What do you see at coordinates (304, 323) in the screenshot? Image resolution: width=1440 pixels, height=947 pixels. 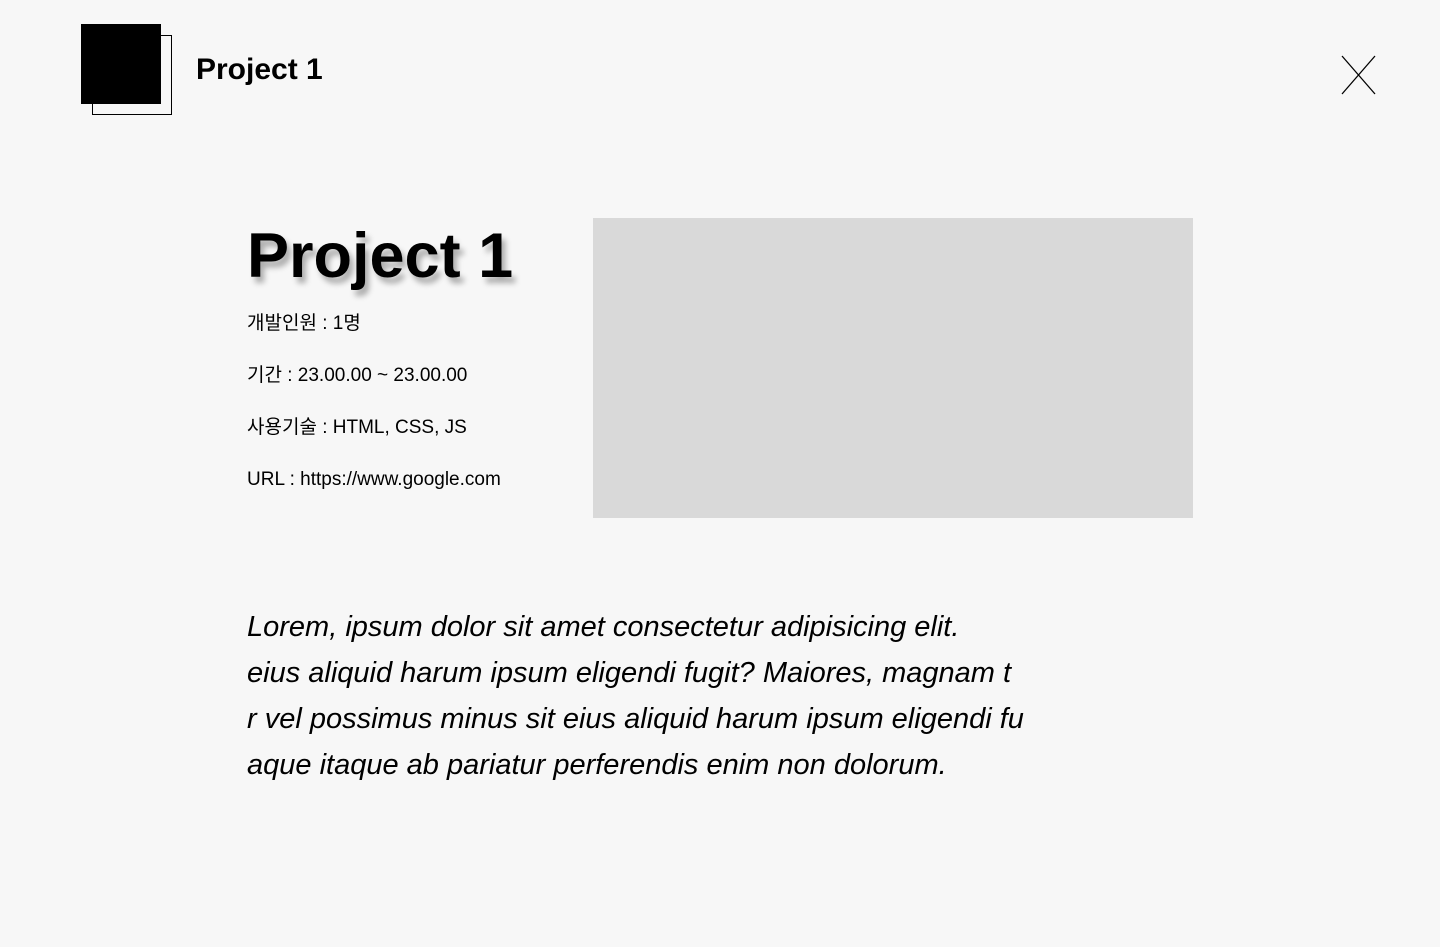 I see `info-members: 개발인원 : 1명` at bounding box center [304, 323].